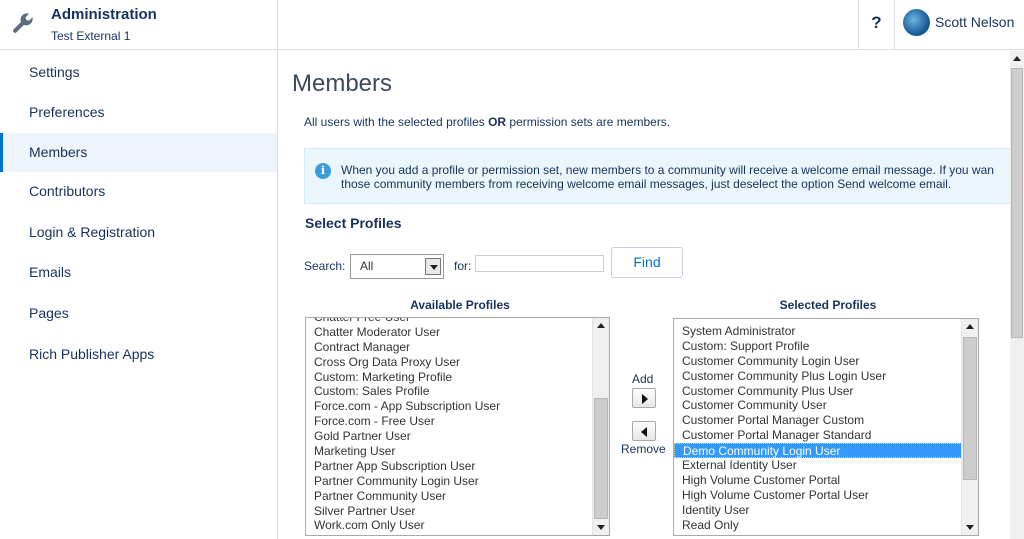 This screenshot has width=1024, height=539. What do you see at coordinates (323, 171) in the screenshot?
I see `info-icon: i` at bounding box center [323, 171].